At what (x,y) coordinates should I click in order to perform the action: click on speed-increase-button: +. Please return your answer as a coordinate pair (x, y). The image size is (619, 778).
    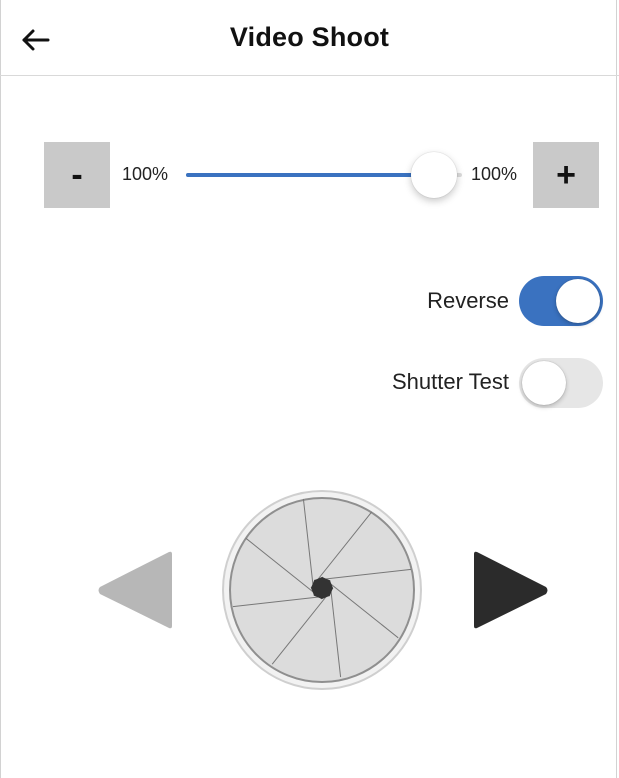
    Looking at the image, I should click on (566, 175).